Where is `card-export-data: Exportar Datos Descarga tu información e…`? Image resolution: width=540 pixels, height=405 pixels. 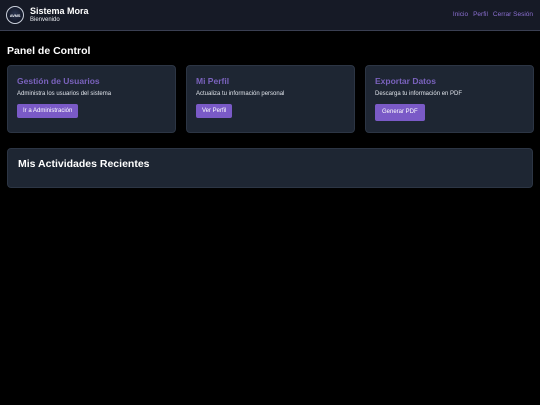 card-export-data: Exportar Datos Descarga tu información e… is located at coordinates (449, 99).